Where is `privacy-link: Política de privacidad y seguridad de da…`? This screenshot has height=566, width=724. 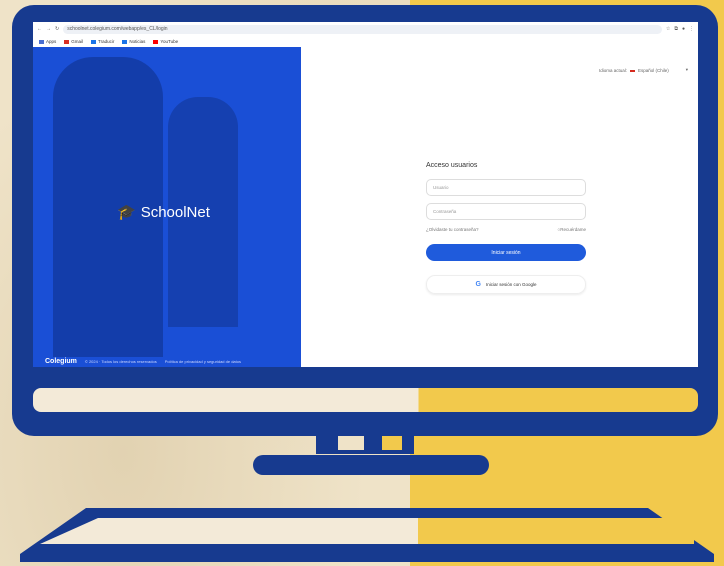 privacy-link: Política de privacidad y seguridad de da… is located at coordinates (203, 361).